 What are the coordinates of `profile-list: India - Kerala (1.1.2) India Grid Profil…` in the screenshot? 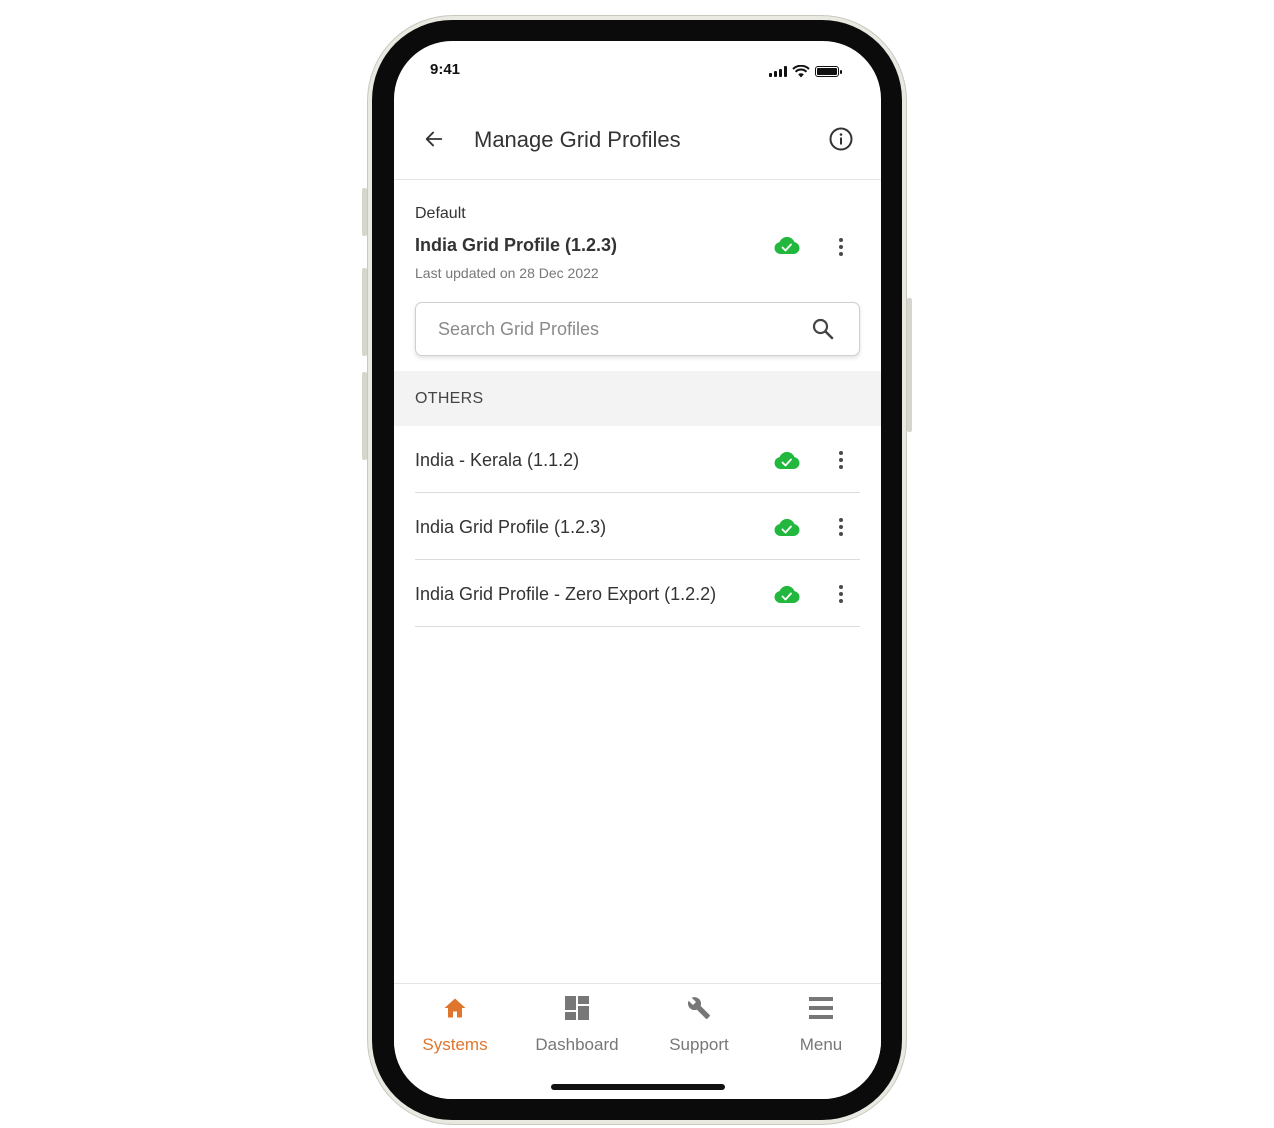 It's located at (637, 526).